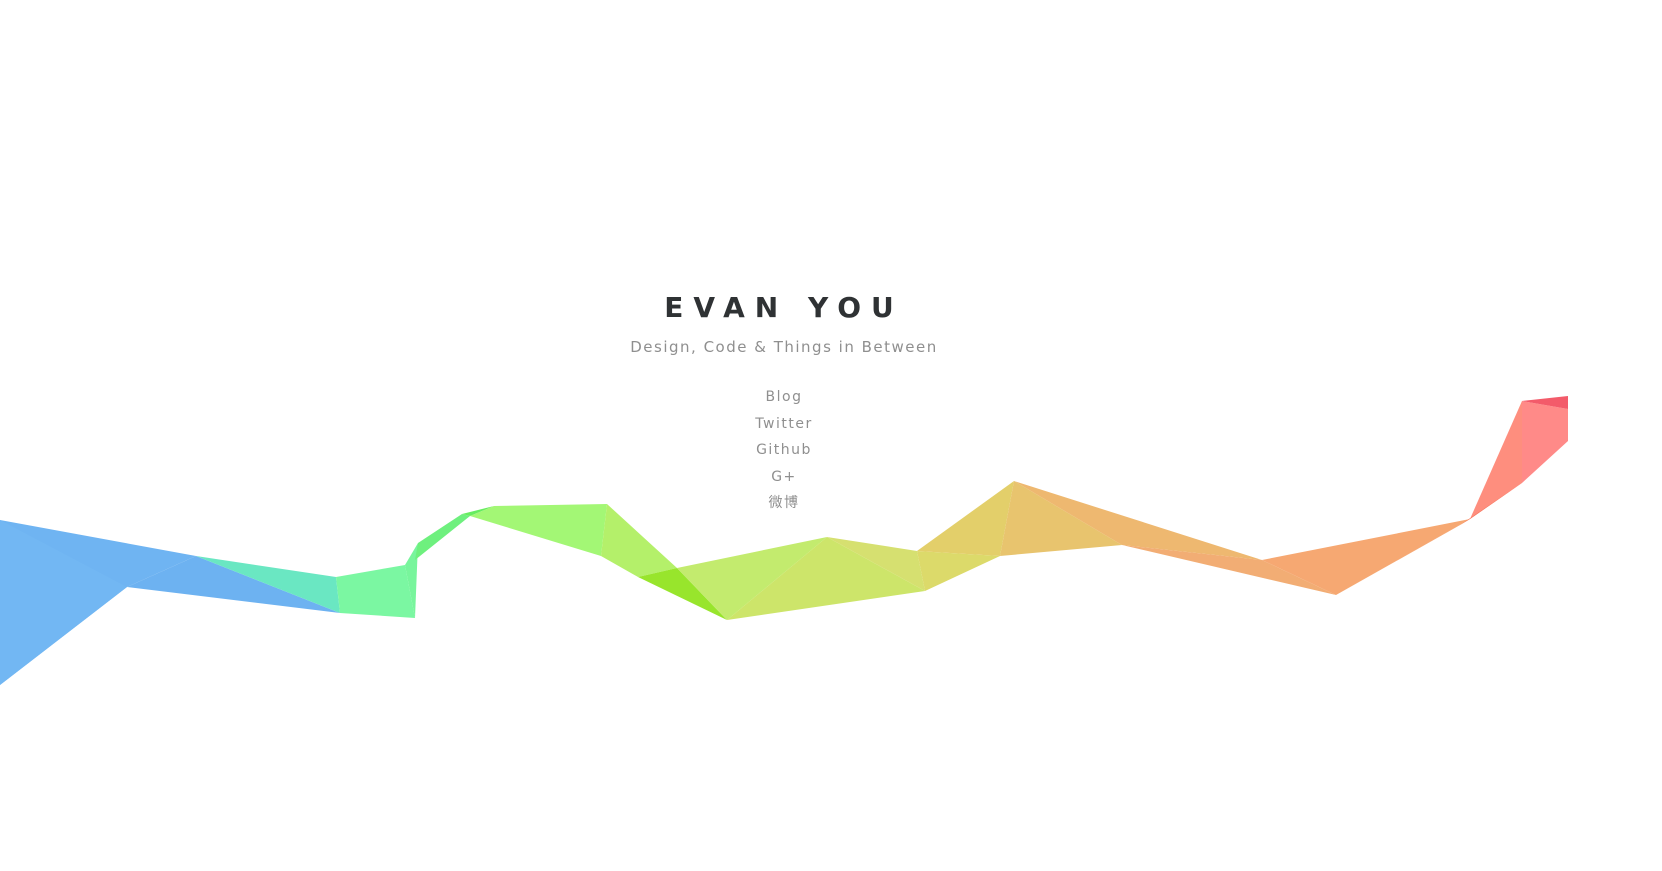  I want to click on link-item-weibo: 微博, so click(784, 505).